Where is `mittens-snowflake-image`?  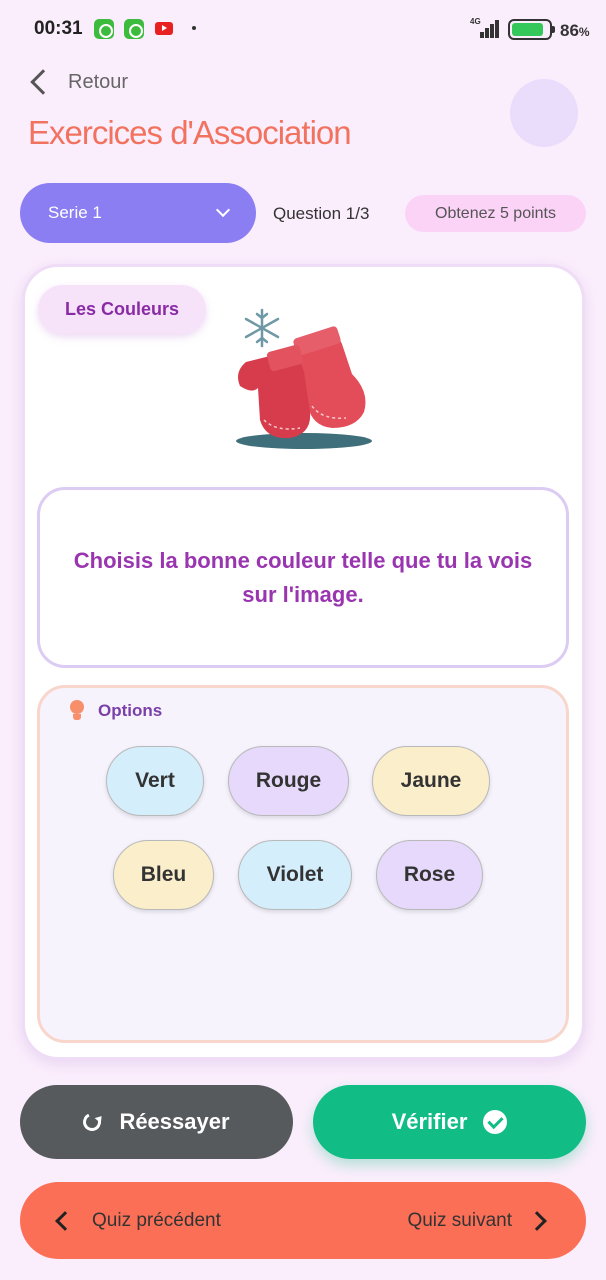 mittens-snowflake-image is located at coordinates (304, 378).